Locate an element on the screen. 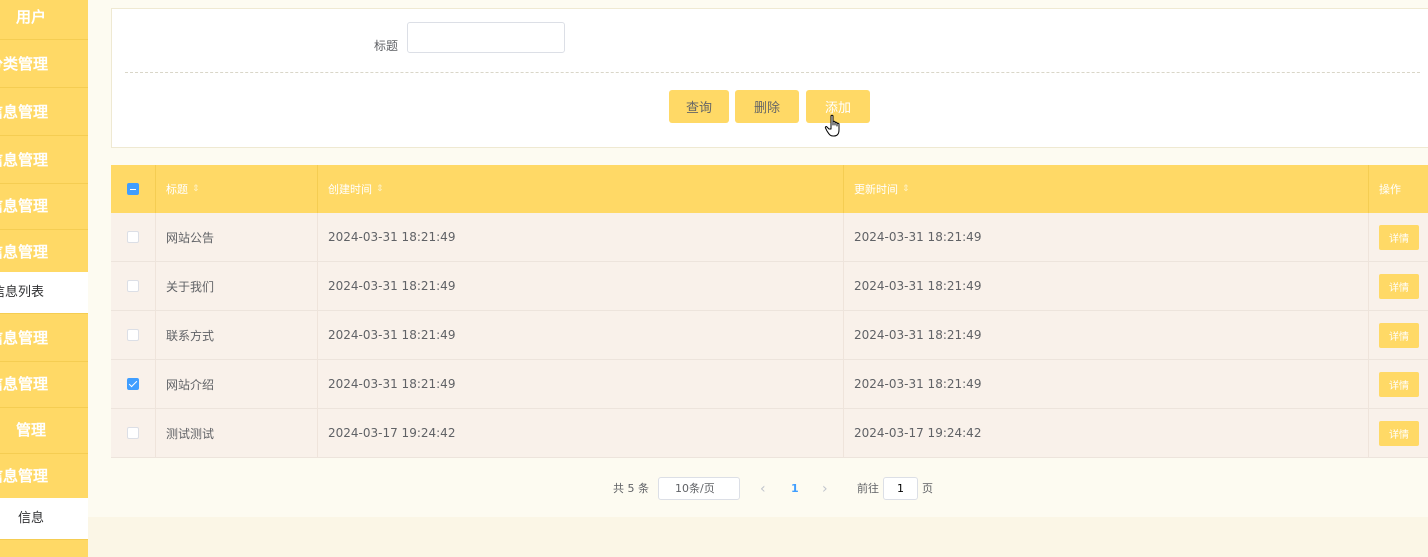 Image resolution: width=1428 pixels, height=557 pixels. row-title: 测试测试 is located at coordinates (237, 433).